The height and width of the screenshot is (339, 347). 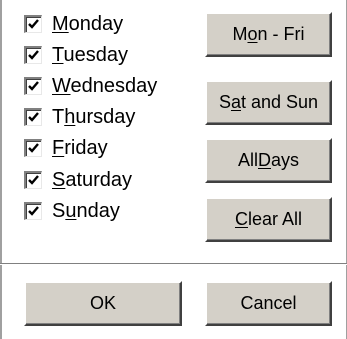 I want to click on checkbox-row-saturday: Saturday, so click(x=78, y=180).